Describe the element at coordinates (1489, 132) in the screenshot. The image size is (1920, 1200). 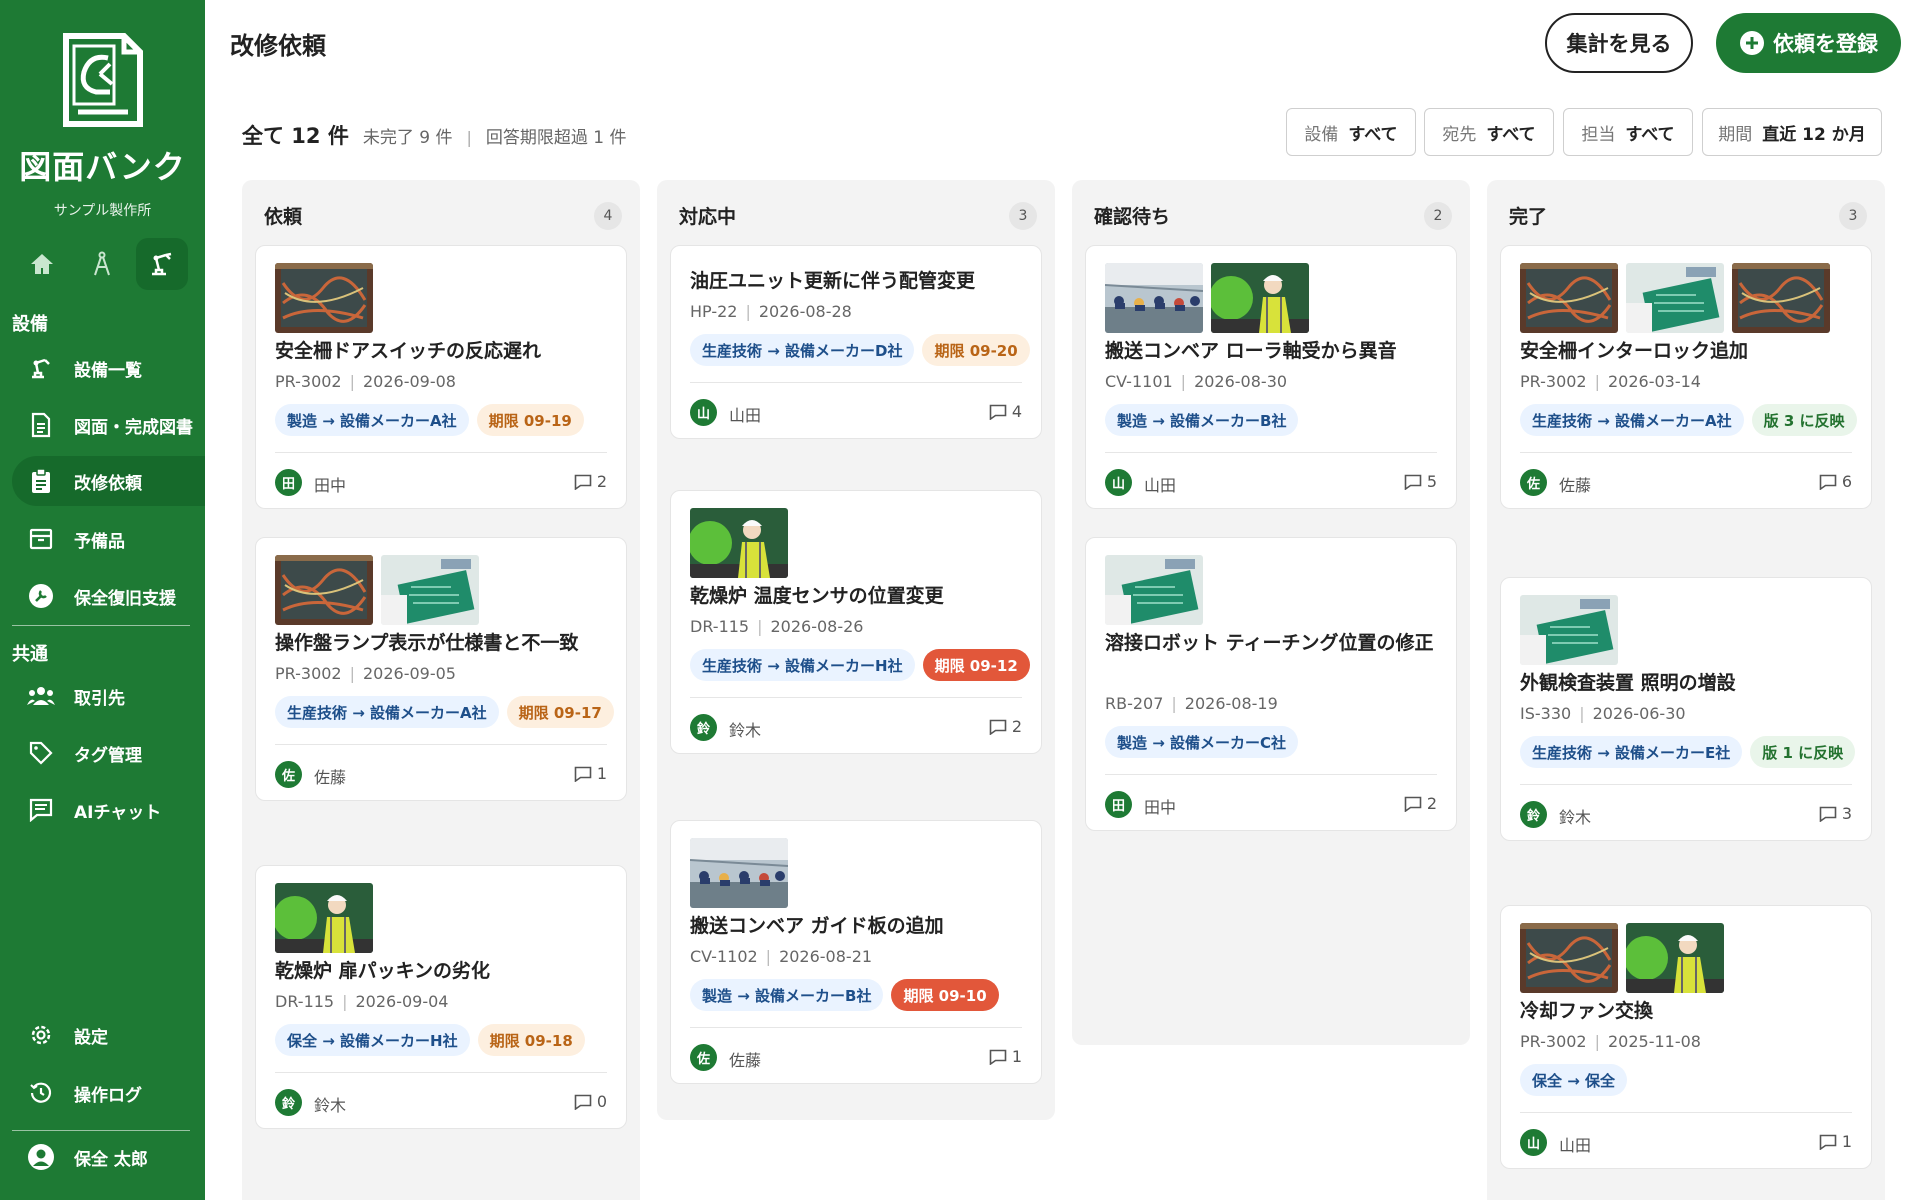
I see `filter-dropdown: 宛先 すべて` at that location.